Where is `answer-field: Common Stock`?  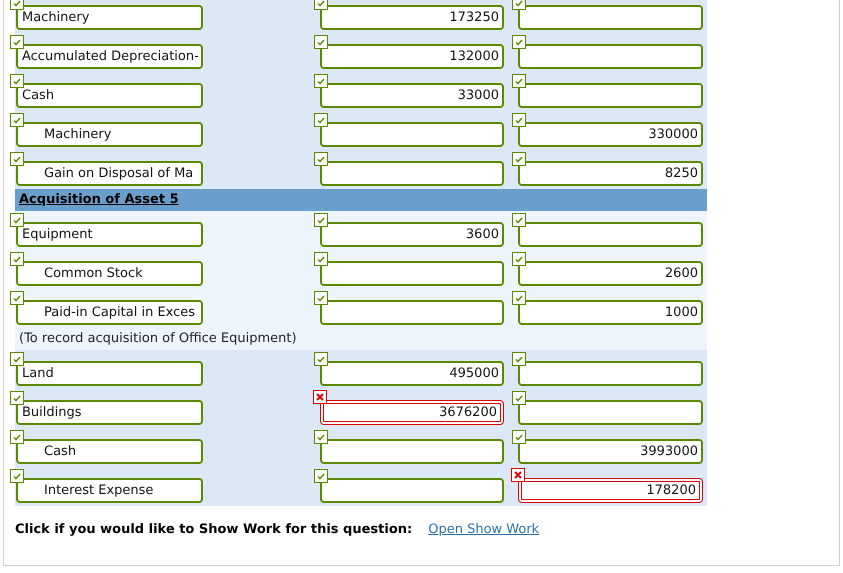 answer-field: Common Stock is located at coordinates (109, 273).